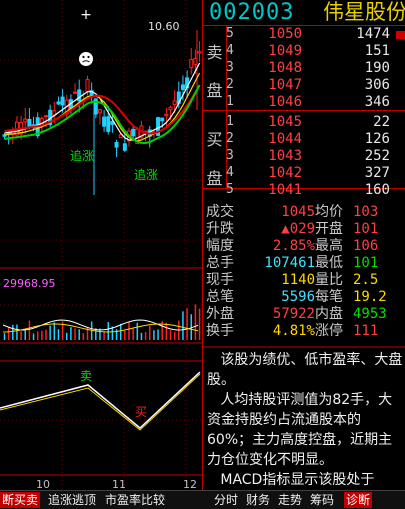 The height and width of the screenshot is (509, 405). What do you see at coordinates (86, 376) in the screenshot?
I see `signal-sell-label: 卖` at bounding box center [86, 376].